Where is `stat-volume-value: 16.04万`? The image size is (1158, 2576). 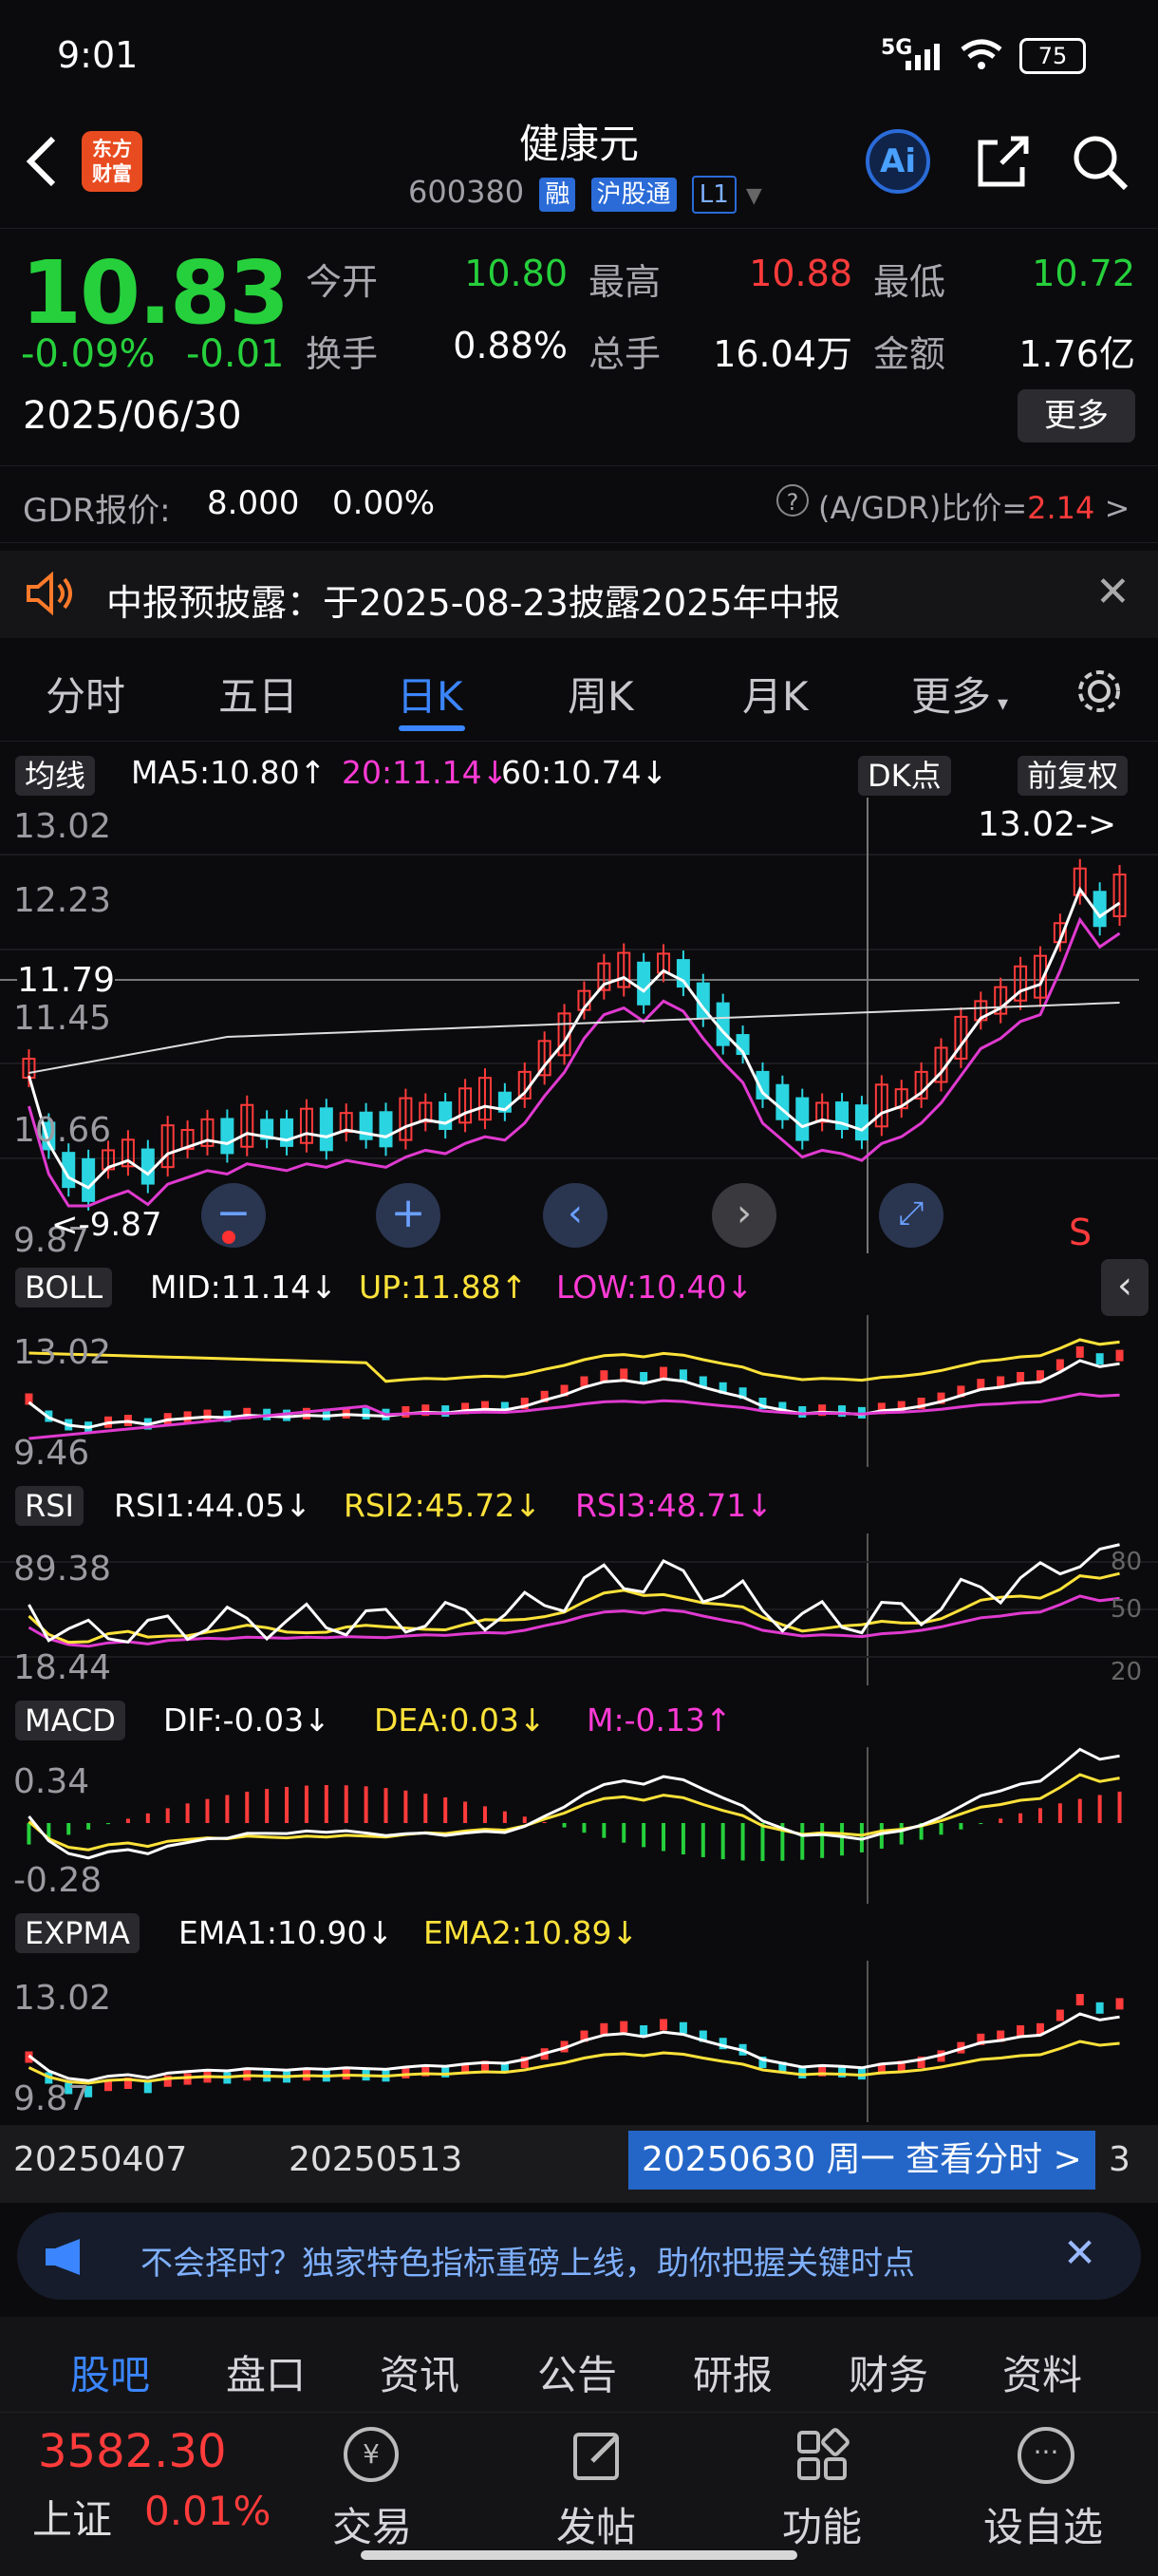
stat-volume-value: 16.04万 is located at coordinates (782, 354).